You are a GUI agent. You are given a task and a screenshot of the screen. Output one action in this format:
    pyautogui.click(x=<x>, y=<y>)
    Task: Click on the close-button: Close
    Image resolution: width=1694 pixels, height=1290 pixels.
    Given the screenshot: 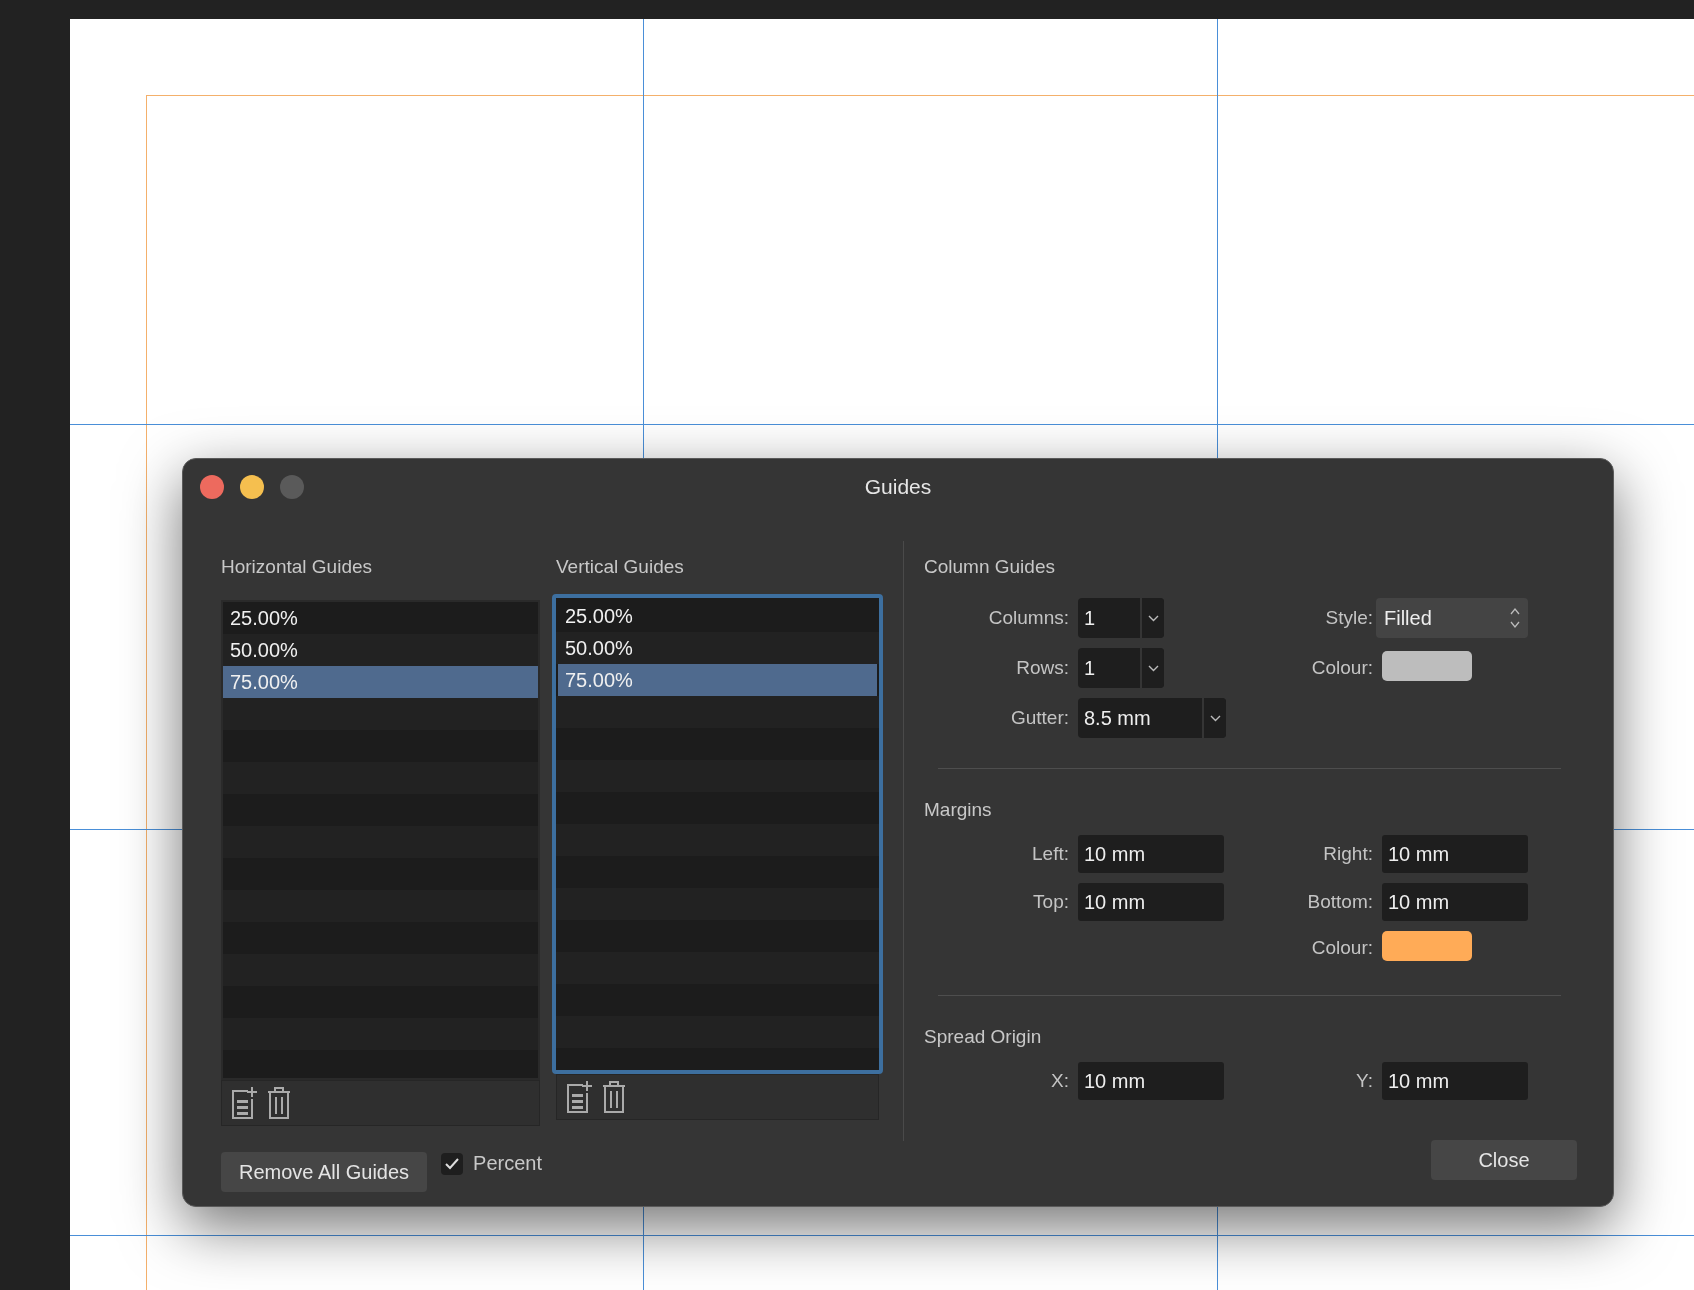 What is the action you would take?
    pyautogui.click(x=1504, y=1160)
    